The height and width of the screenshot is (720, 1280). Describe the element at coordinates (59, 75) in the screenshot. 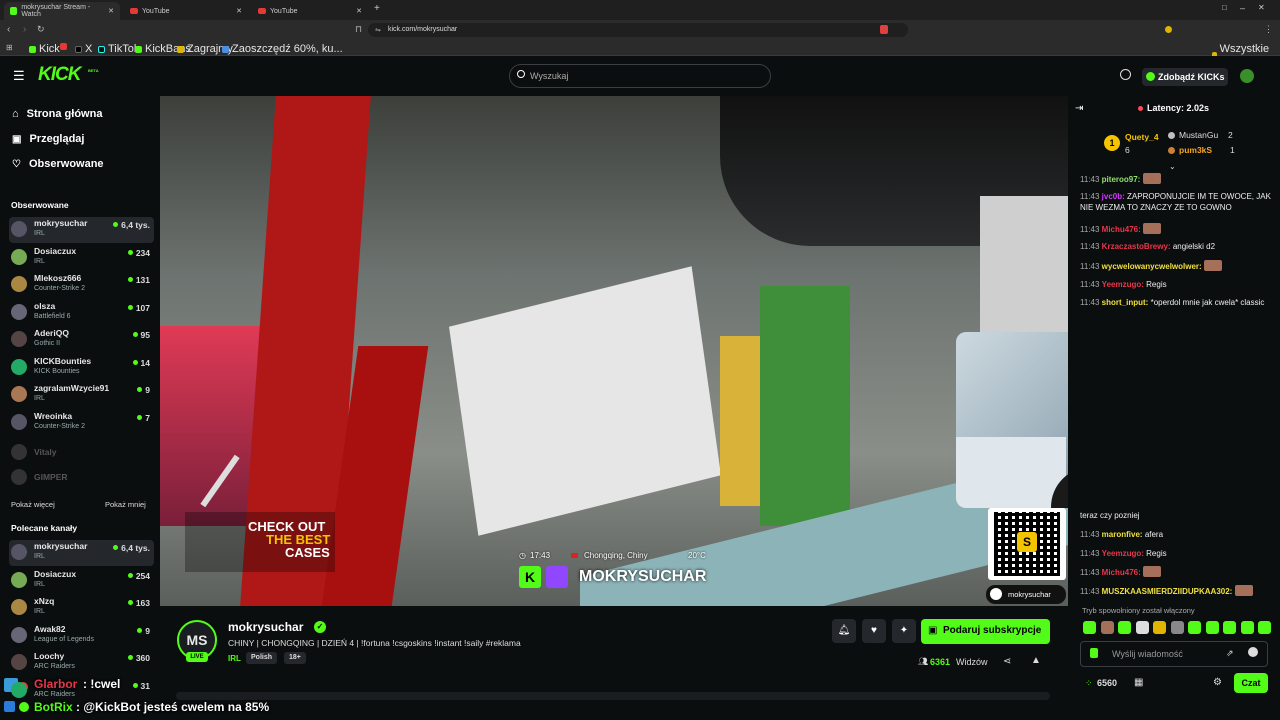

I see `kick-logo: KICK` at that location.